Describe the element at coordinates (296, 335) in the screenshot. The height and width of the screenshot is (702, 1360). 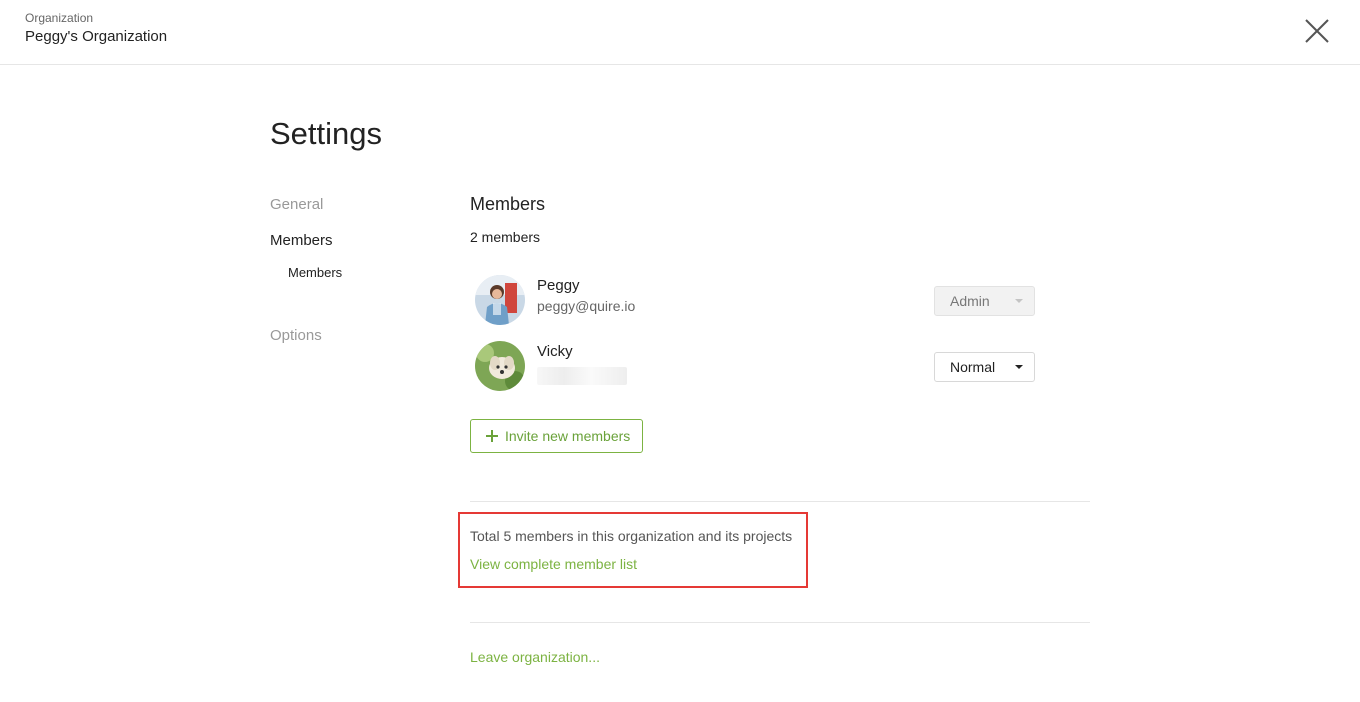
I see `sidebar-item-options: Options` at that location.